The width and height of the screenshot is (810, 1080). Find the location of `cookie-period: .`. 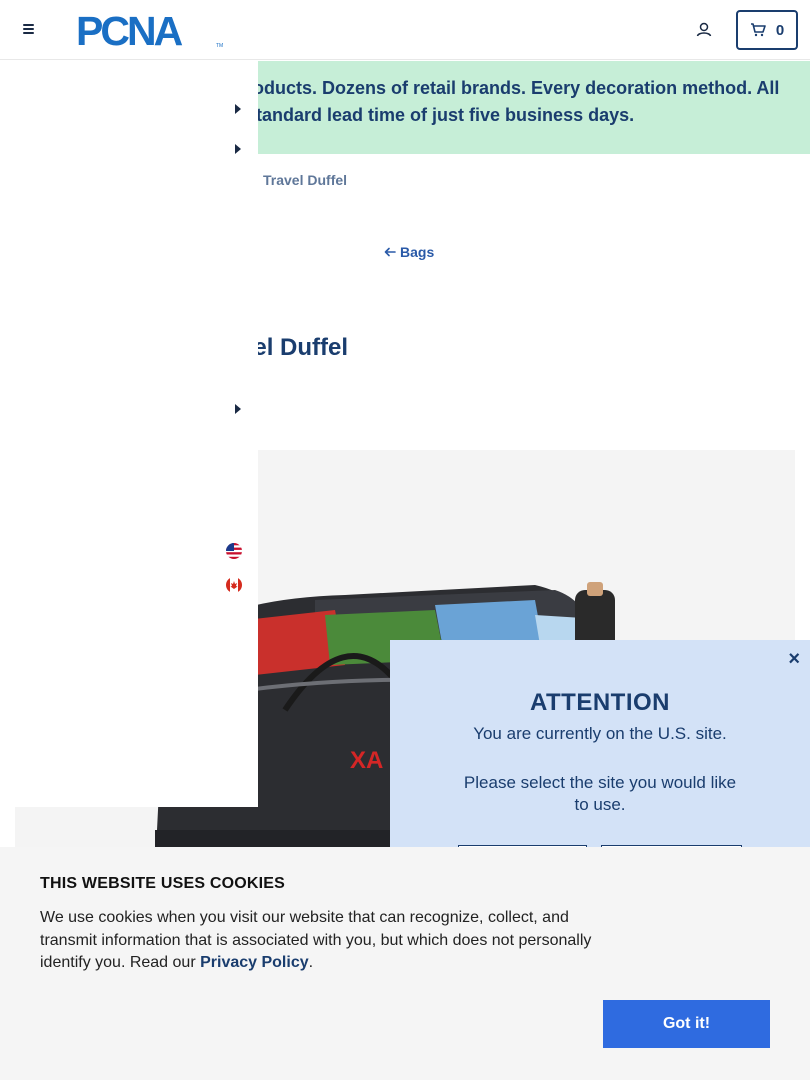

cookie-period: . is located at coordinates (311, 962).